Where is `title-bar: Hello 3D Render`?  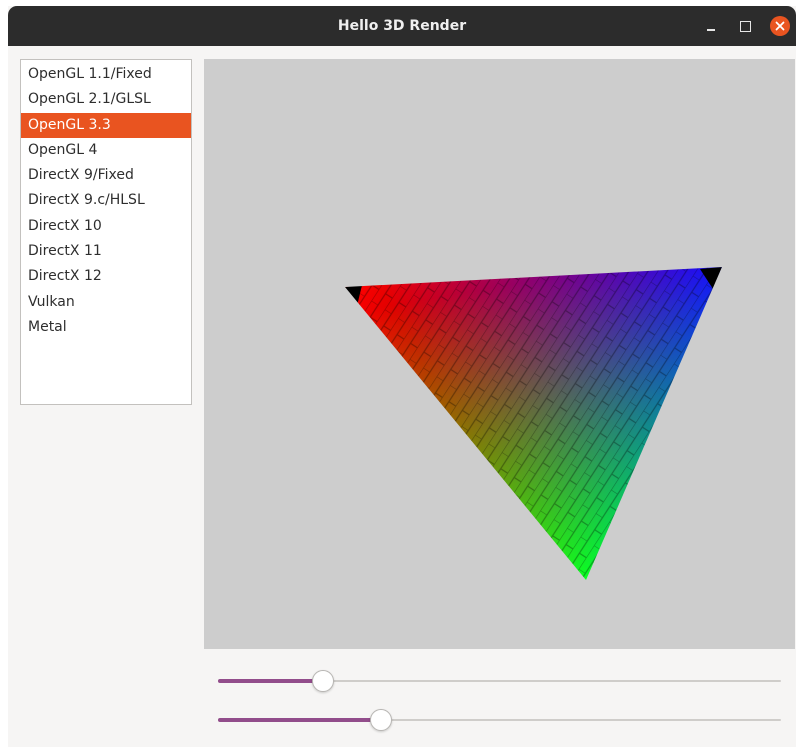 title-bar: Hello 3D Render is located at coordinates (402, 26).